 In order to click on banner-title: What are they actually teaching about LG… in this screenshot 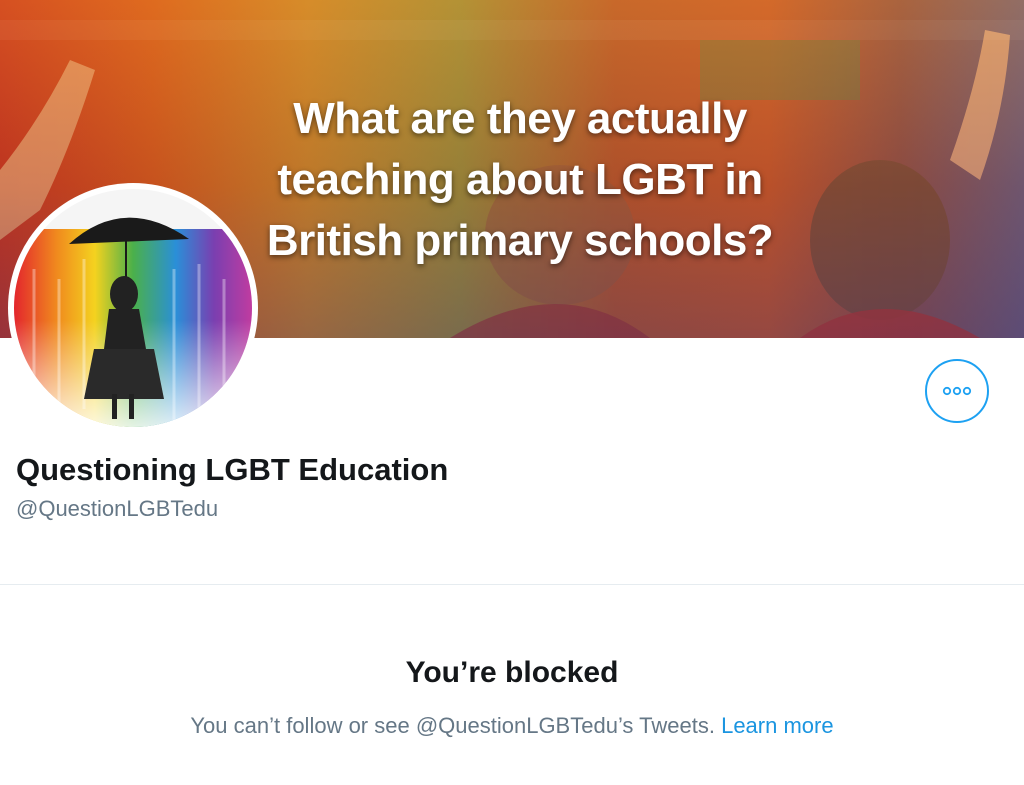, I will do `click(520, 179)`.